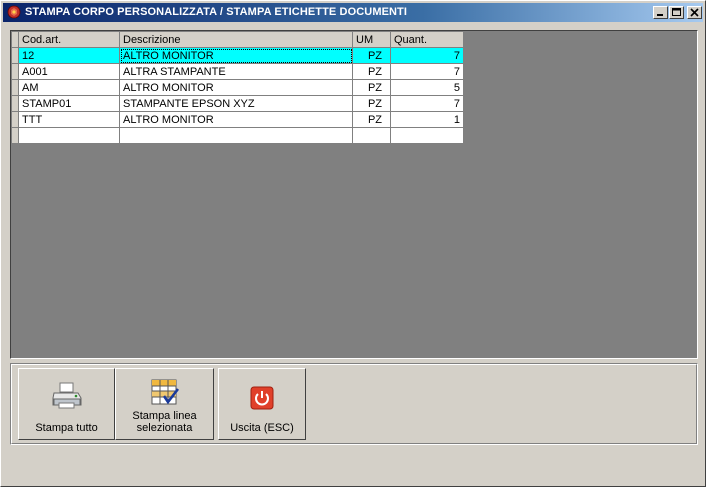 The image size is (706, 487). I want to click on grid-check-icon, so click(165, 392).